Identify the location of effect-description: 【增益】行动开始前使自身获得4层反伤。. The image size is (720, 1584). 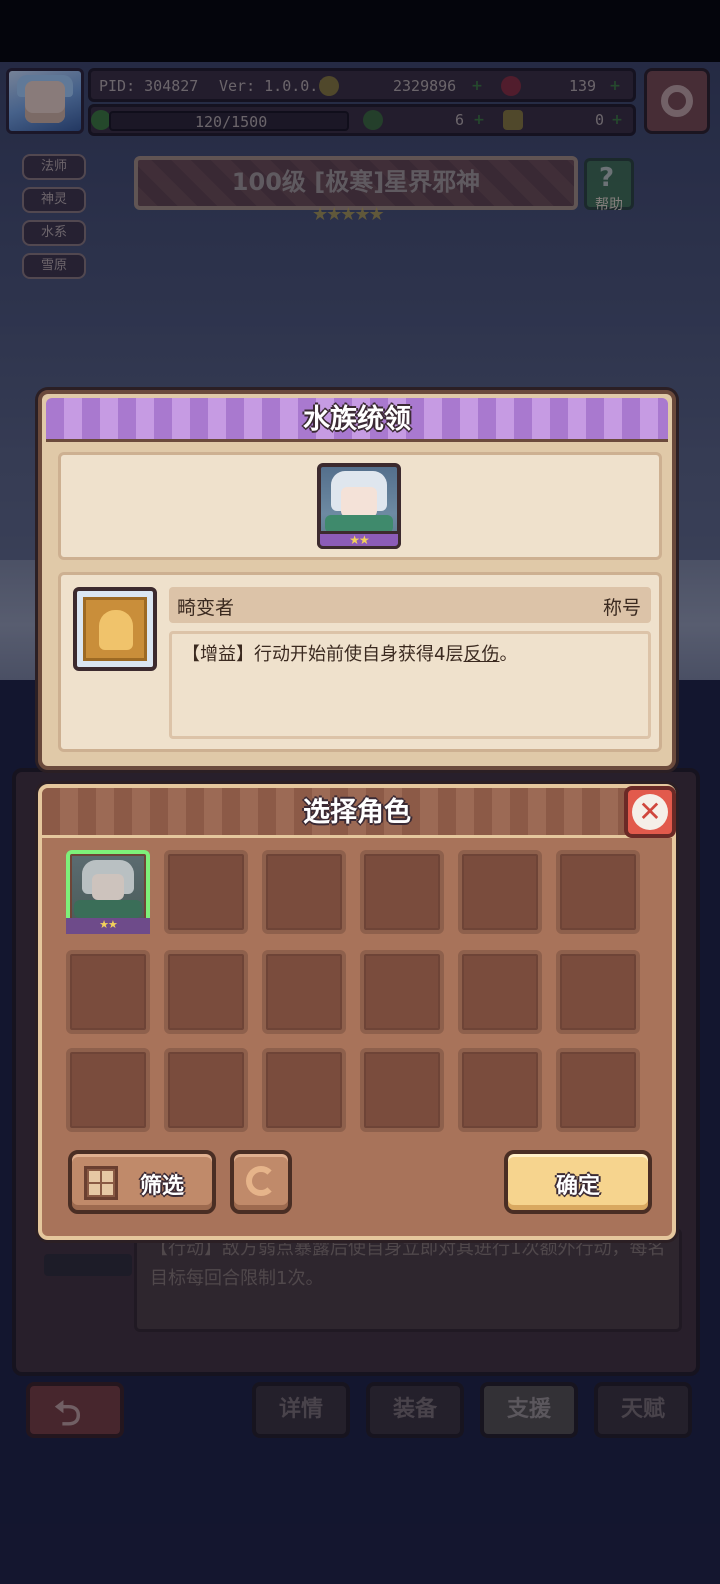
(350, 654).